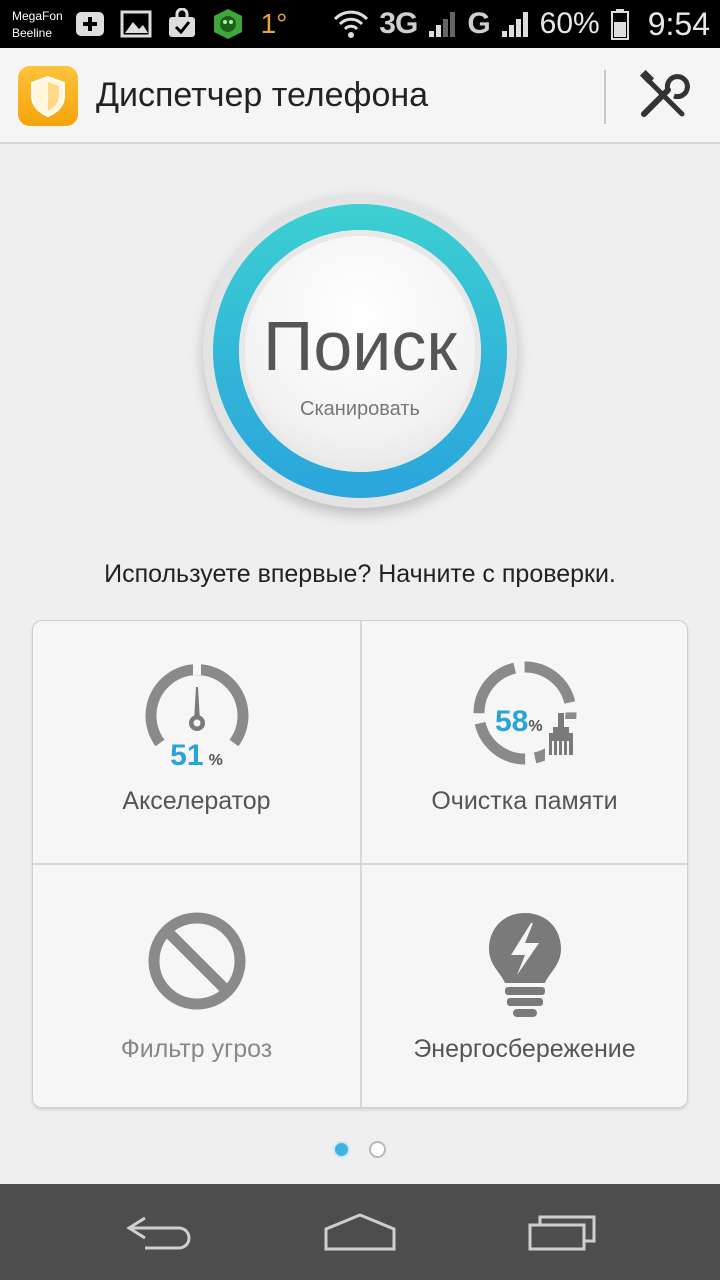  What do you see at coordinates (351, 24) in the screenshot?
I see `wifi-icon` at bounding box center [351, 24].